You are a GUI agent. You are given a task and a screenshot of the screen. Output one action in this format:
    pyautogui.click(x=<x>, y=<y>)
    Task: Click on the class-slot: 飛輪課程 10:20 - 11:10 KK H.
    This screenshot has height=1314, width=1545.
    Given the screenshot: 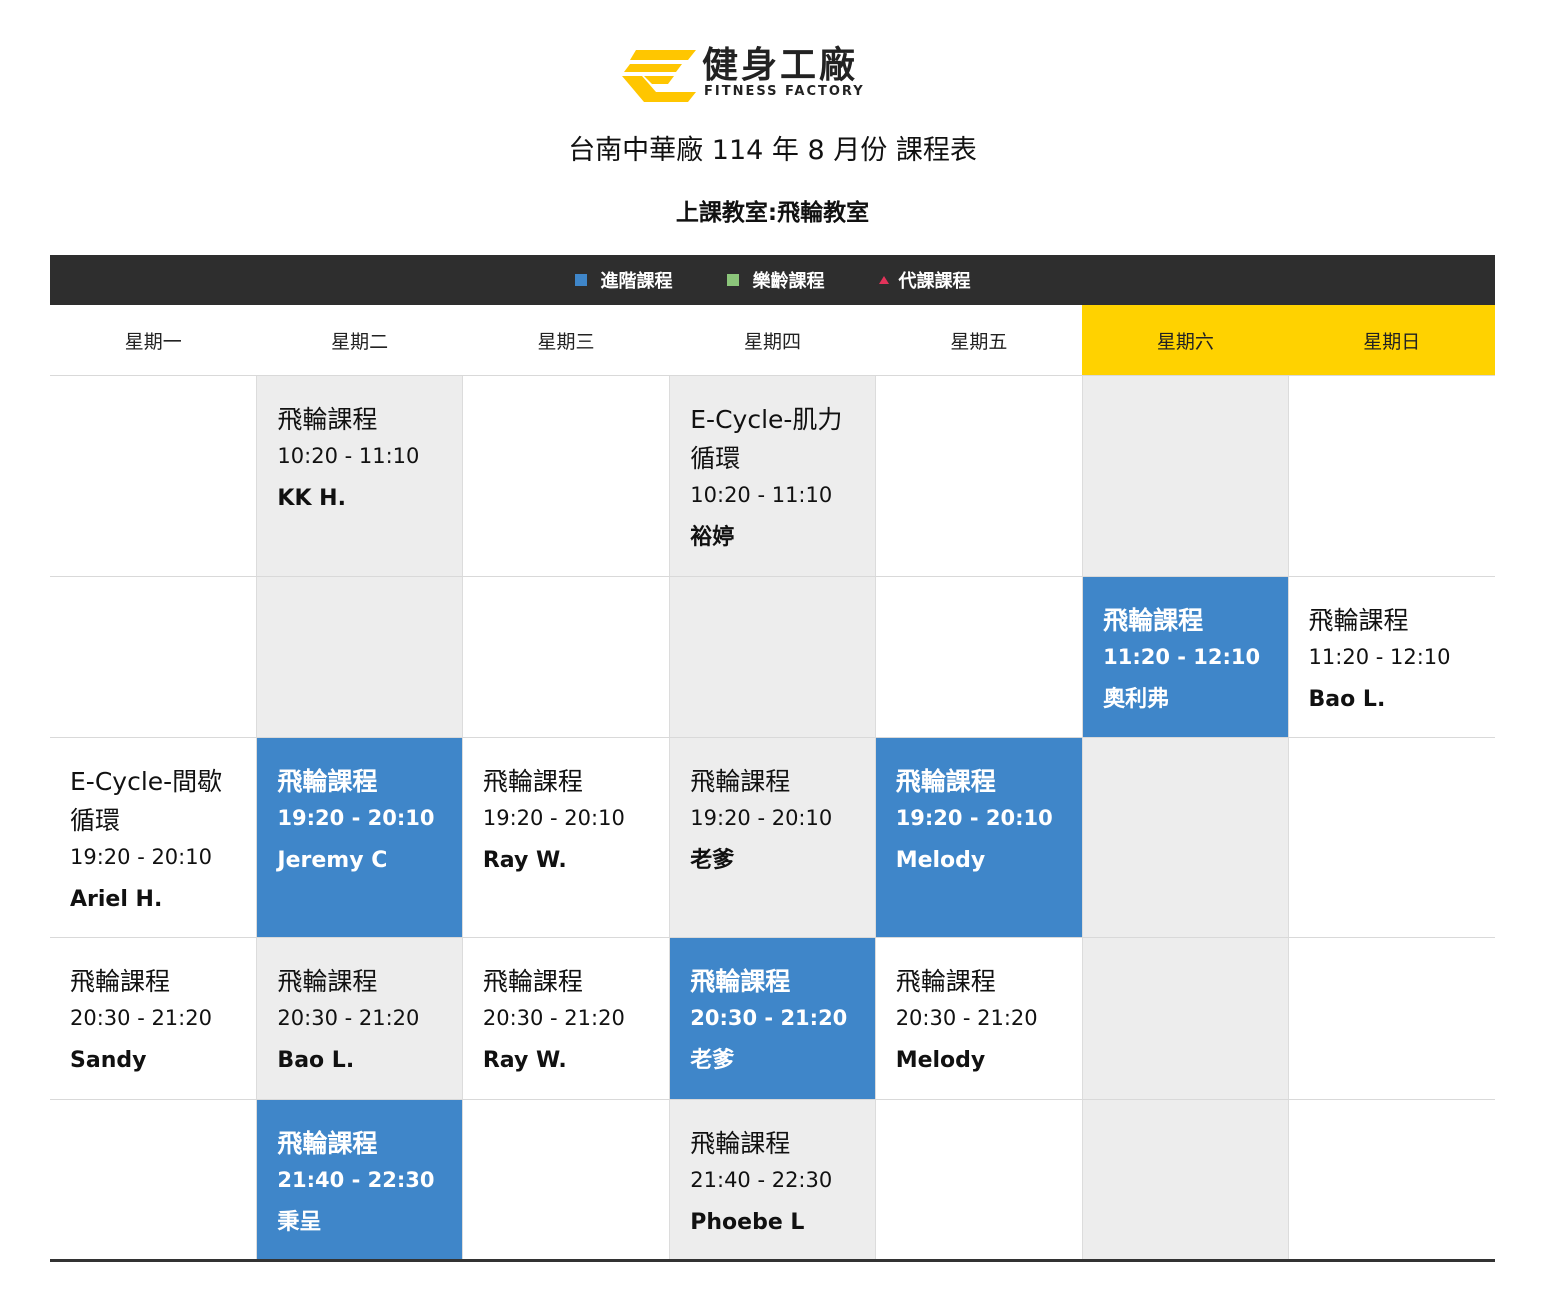 What is the action you would take?
    pyautogui.click(x=359, y=476)
    